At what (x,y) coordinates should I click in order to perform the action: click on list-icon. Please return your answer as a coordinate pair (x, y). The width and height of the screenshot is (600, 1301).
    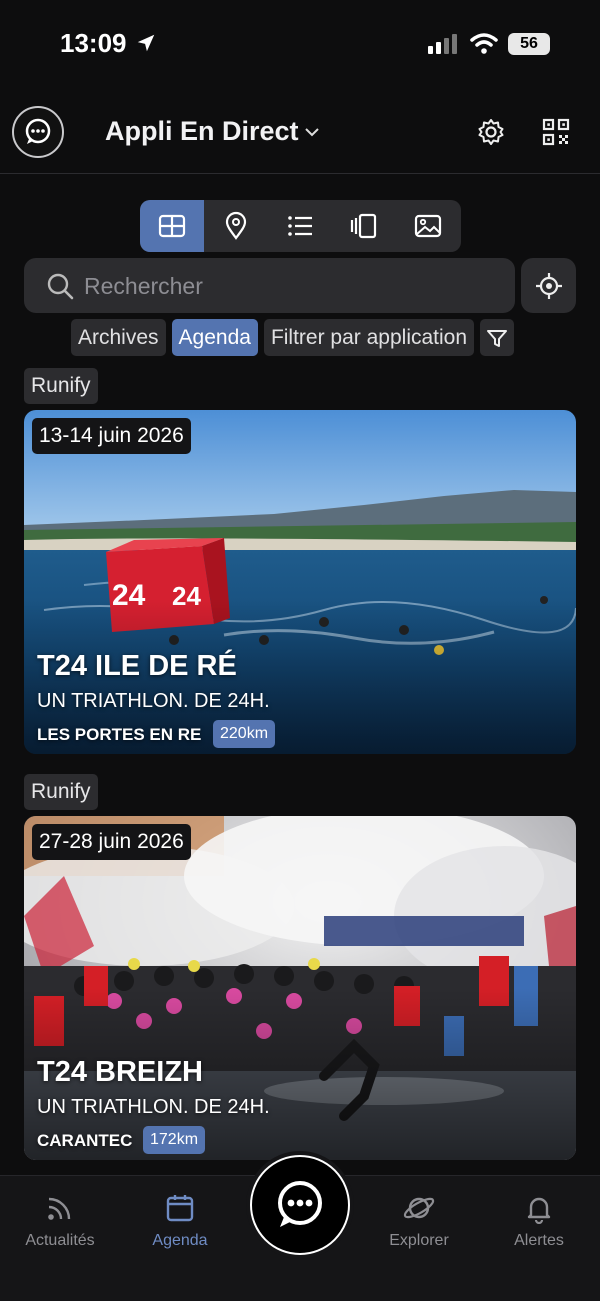
    Looking at the image, I should click on (300, 226).